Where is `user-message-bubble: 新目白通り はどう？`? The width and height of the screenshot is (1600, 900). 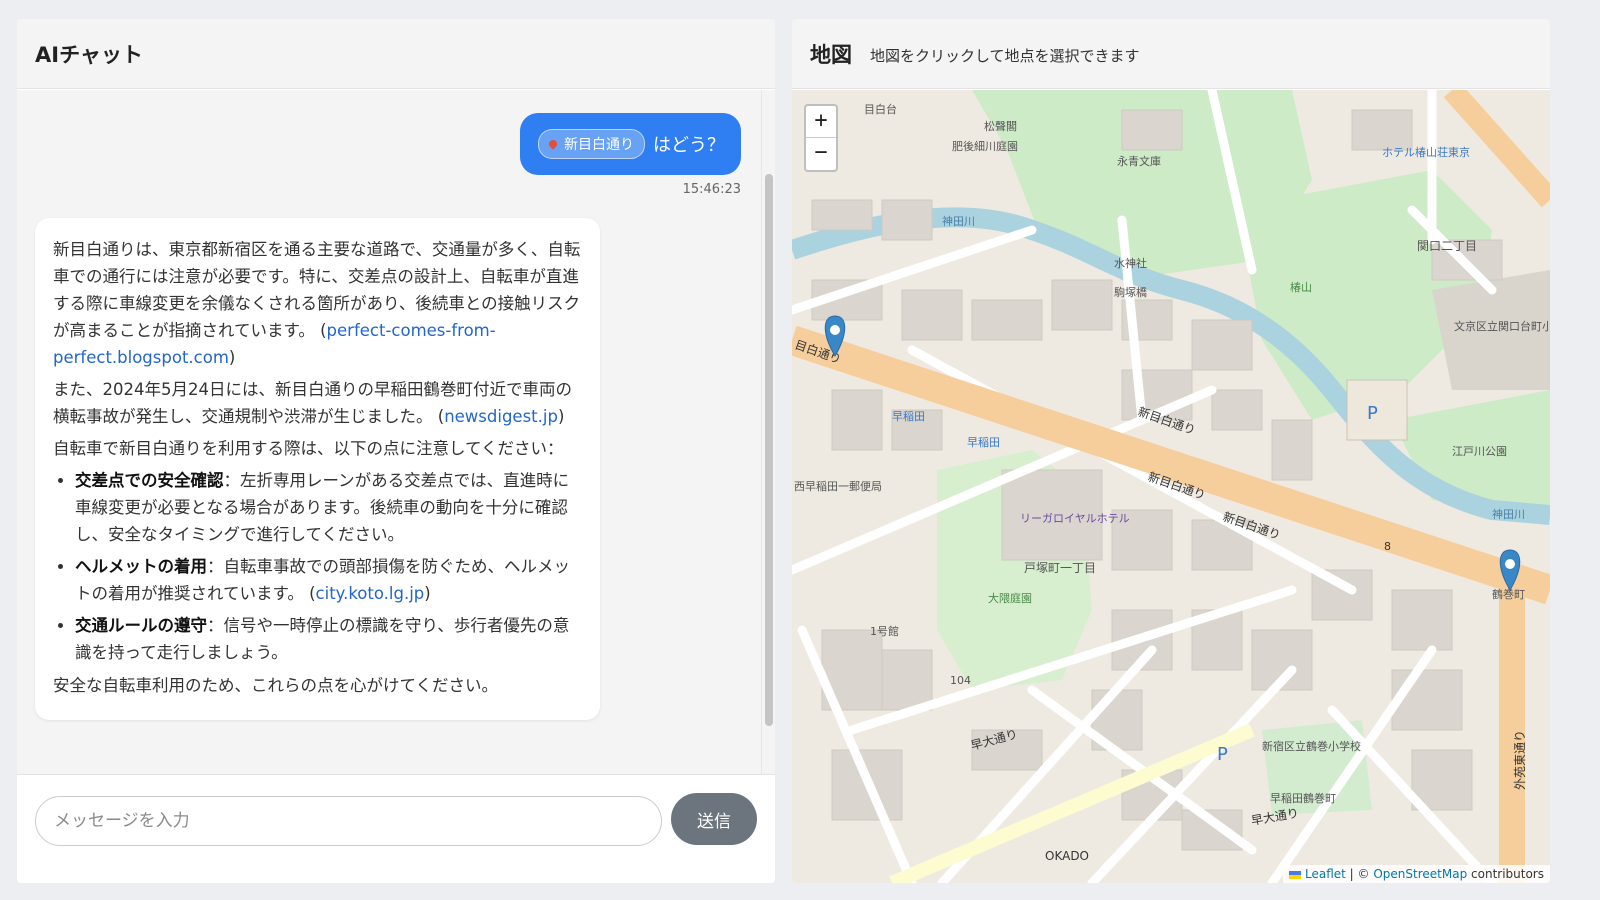 user-message-bubble: 新目白通り はどう？ is located at coordinates (630, 144).